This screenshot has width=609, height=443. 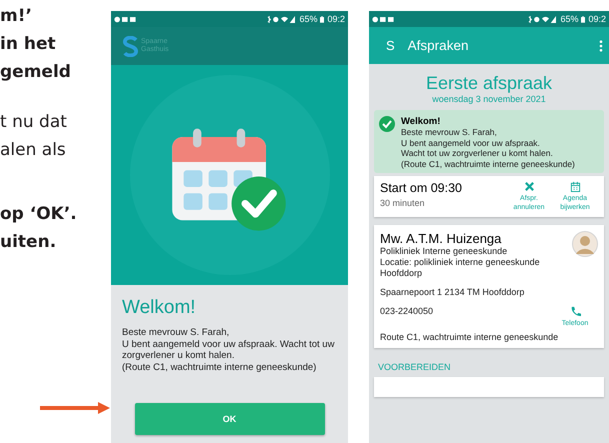 What do you see at coordinates (460, 268) in the screenshot?
I see `location: Locatie: polikliniek interne geneeskunde Hoofddorp` at bounding box center [460, 268].